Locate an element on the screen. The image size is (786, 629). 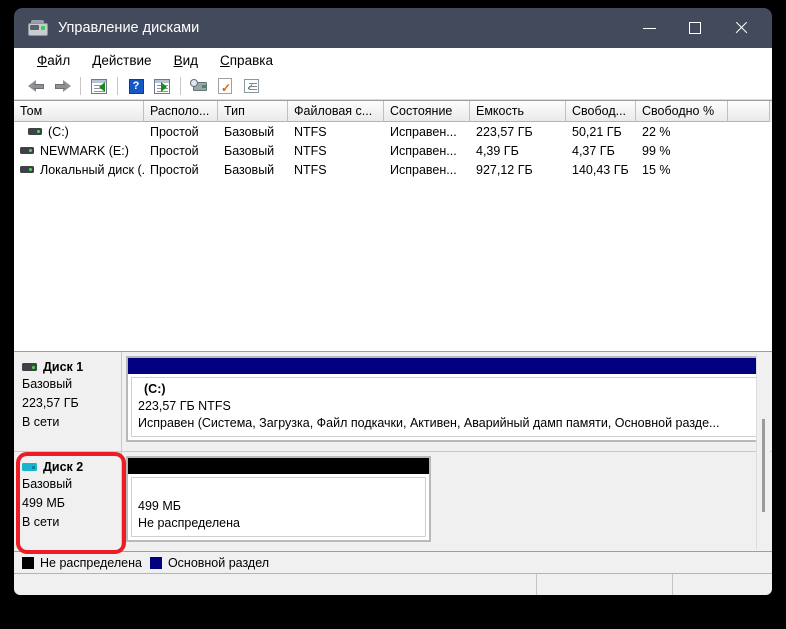
cell-volume-label: NEWMARK (E:) is located at coordinates (84, 150).